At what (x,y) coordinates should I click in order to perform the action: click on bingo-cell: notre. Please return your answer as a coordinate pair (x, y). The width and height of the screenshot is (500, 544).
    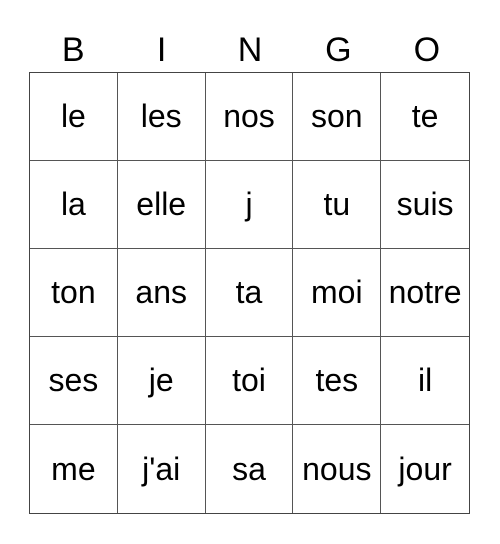
    Looking at the image, I should click on (425, 293).